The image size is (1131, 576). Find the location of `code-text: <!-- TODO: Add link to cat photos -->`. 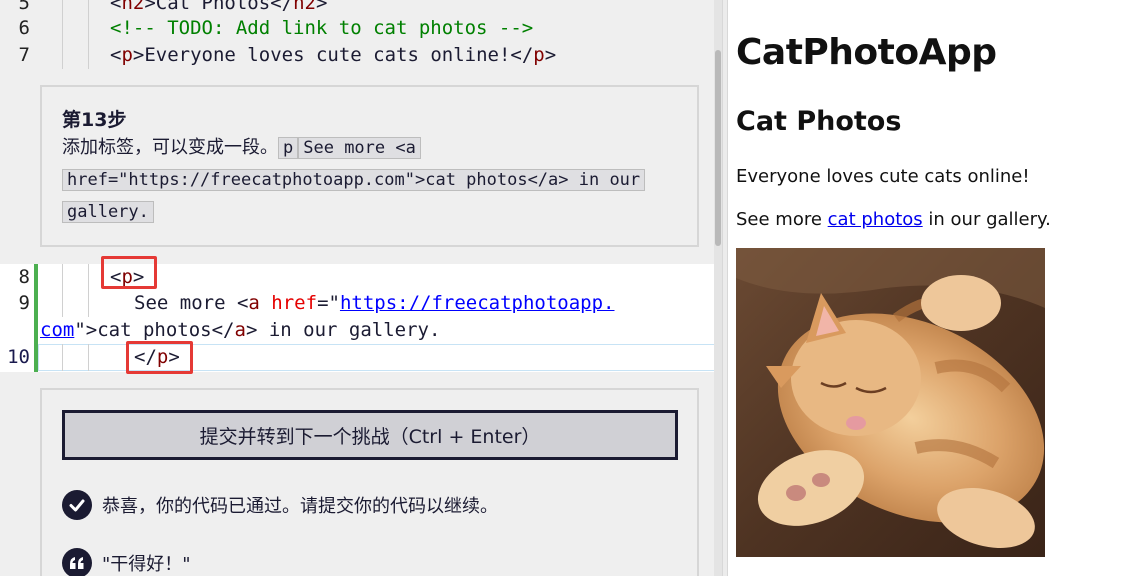

code-text: <!-- TODO: Add link to cat photos --> is located at coordinates (321, 28).